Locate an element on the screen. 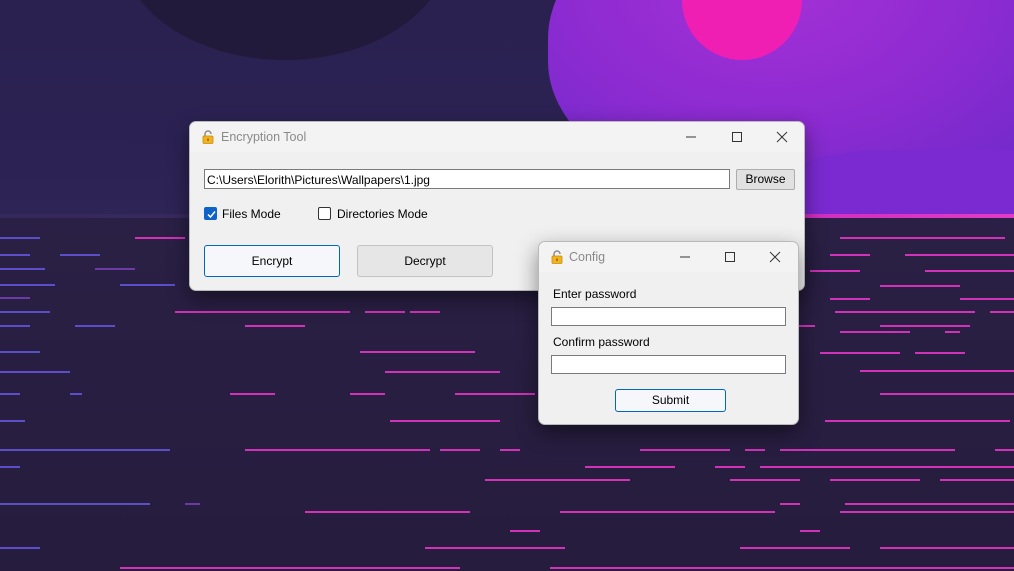 Image resolution: width=1014 pixels, height=571 pixels. directories-mode-label: Directories Mode is located at coordinates (382, 214).